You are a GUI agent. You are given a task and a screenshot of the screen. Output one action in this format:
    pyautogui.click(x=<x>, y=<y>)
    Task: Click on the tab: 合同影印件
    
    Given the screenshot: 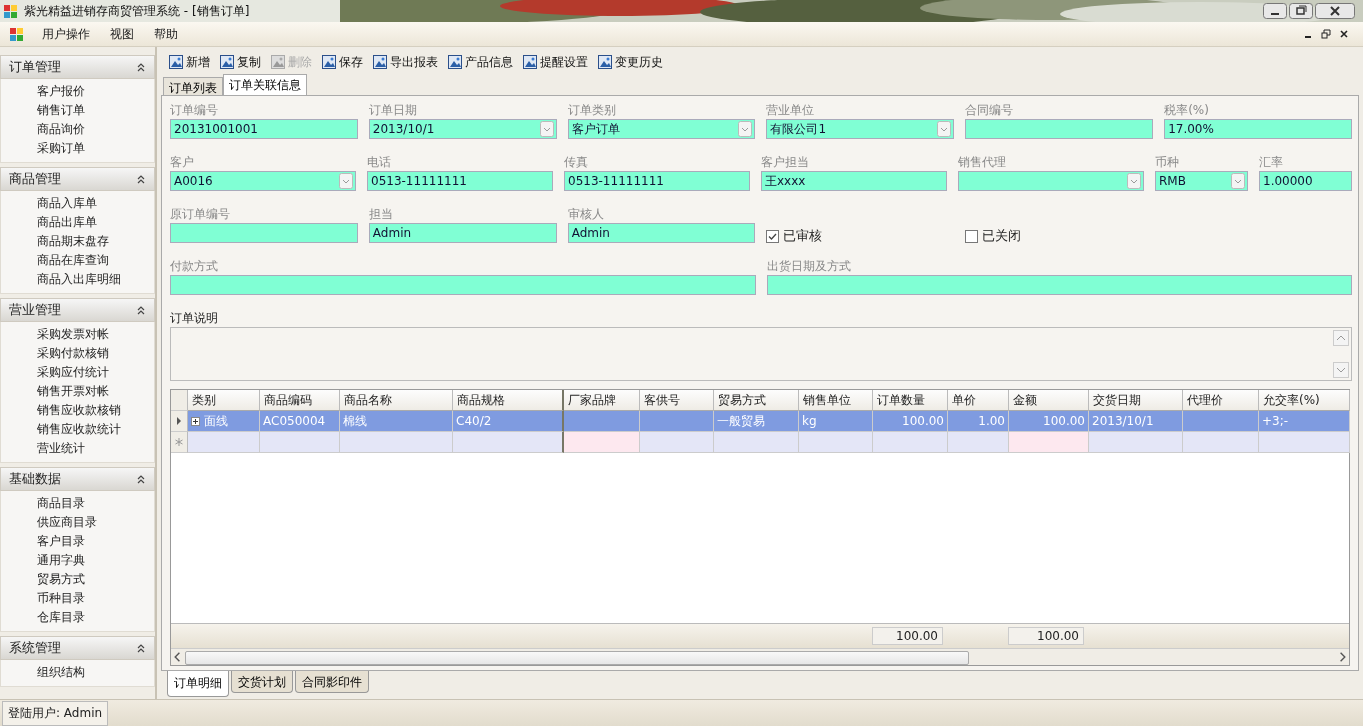 What is the action you would take?
    pyautogui.click(x=332, y=682)
    